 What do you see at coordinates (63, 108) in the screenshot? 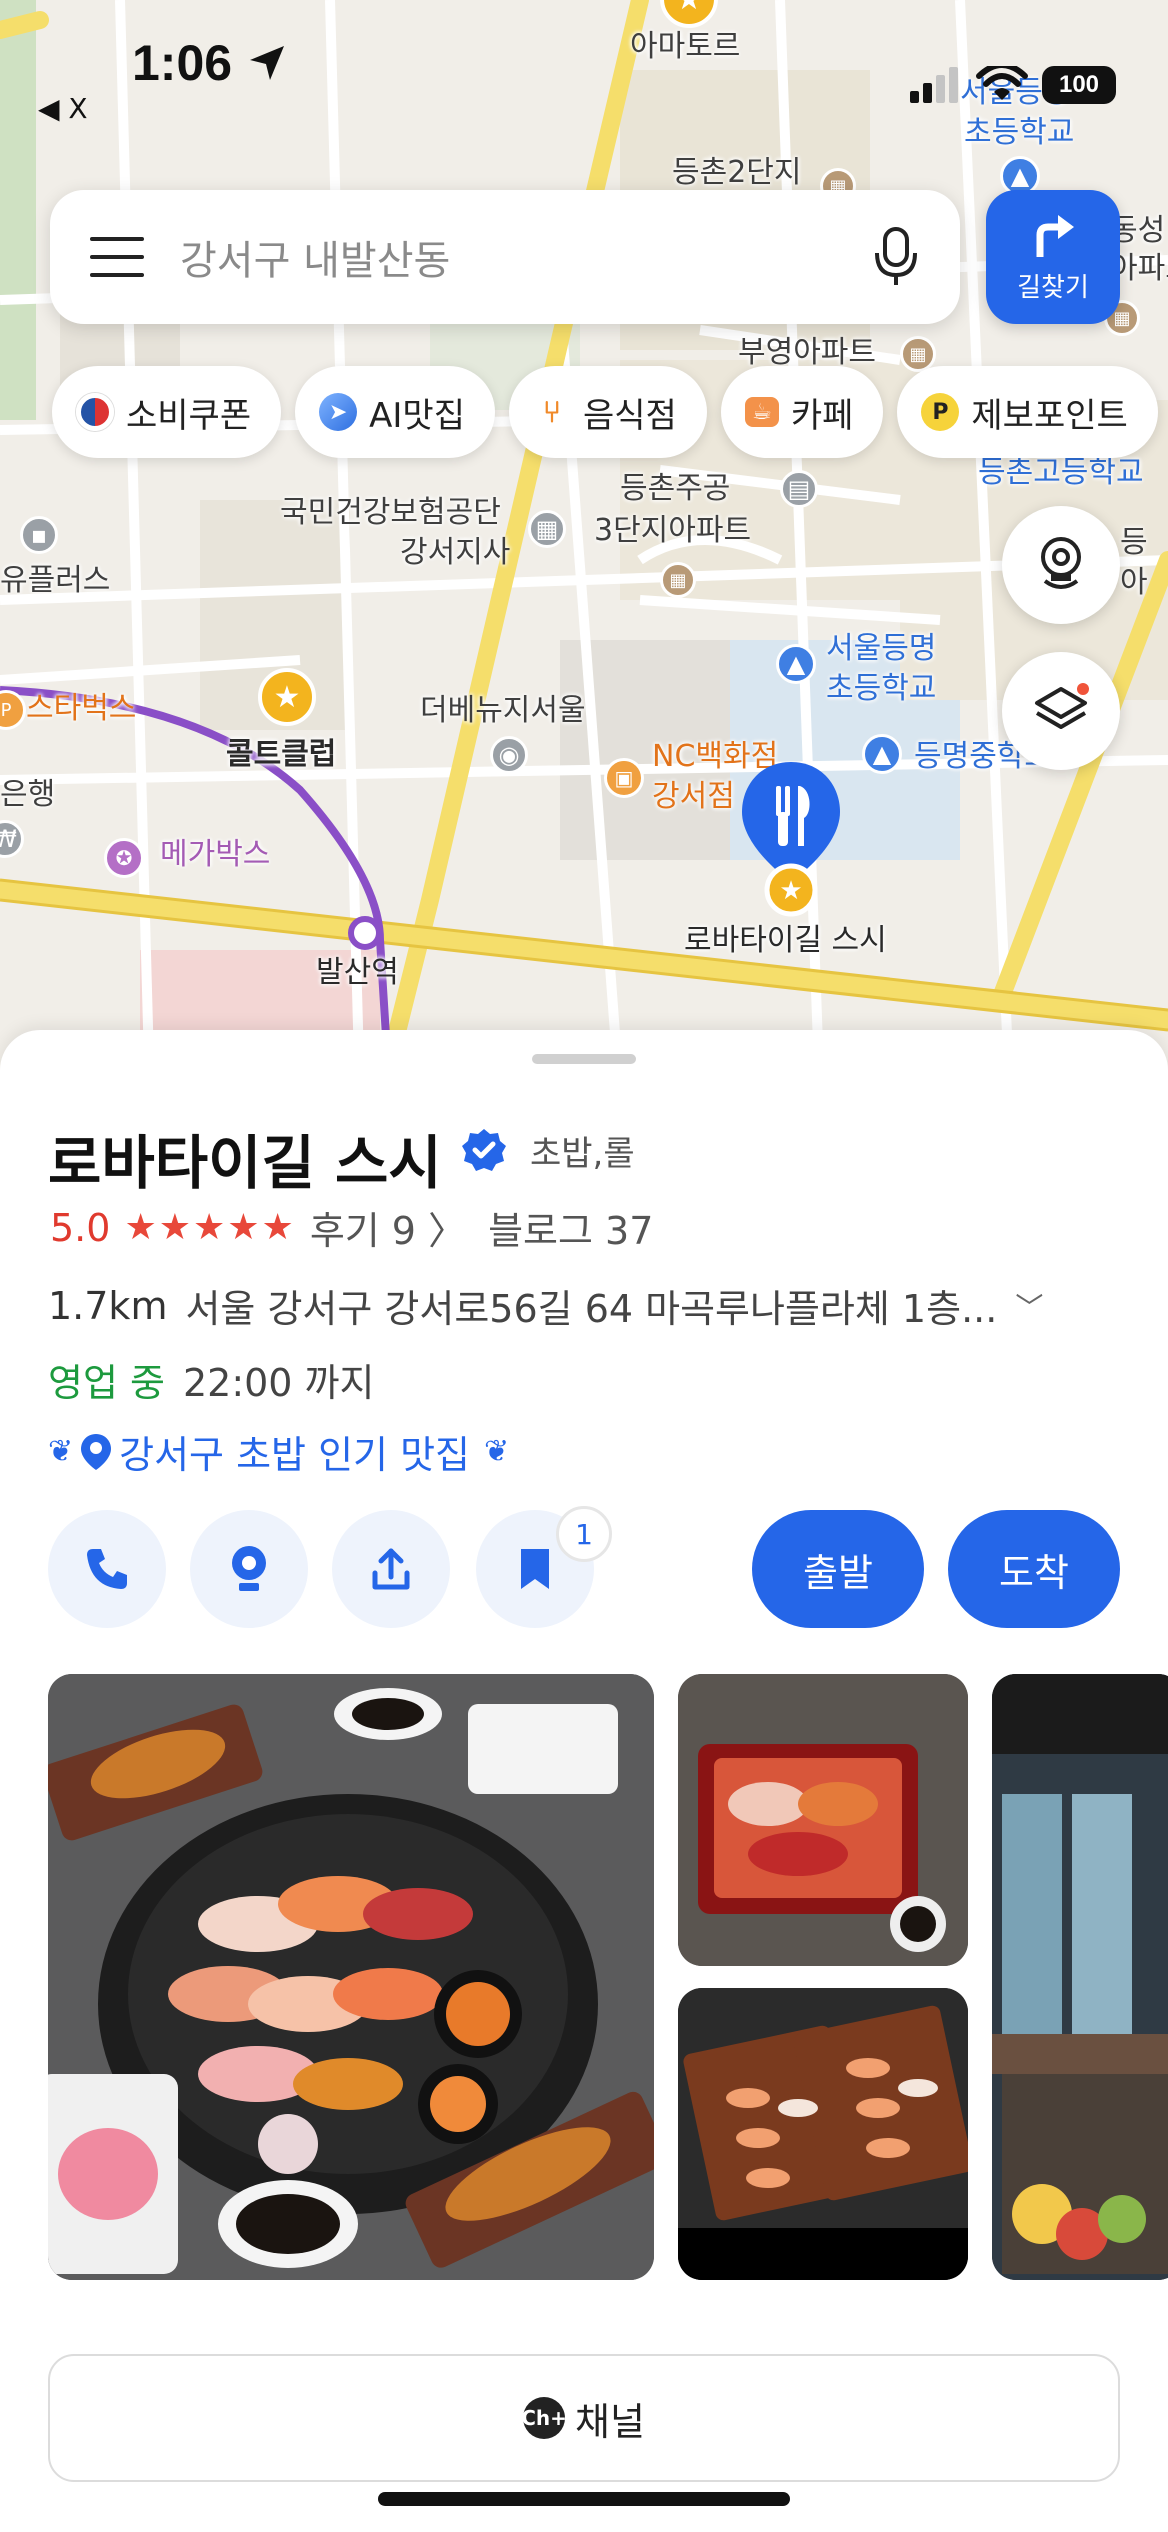
I see `back-to-app-link: ◀ X` at bounding box center [63, 108].